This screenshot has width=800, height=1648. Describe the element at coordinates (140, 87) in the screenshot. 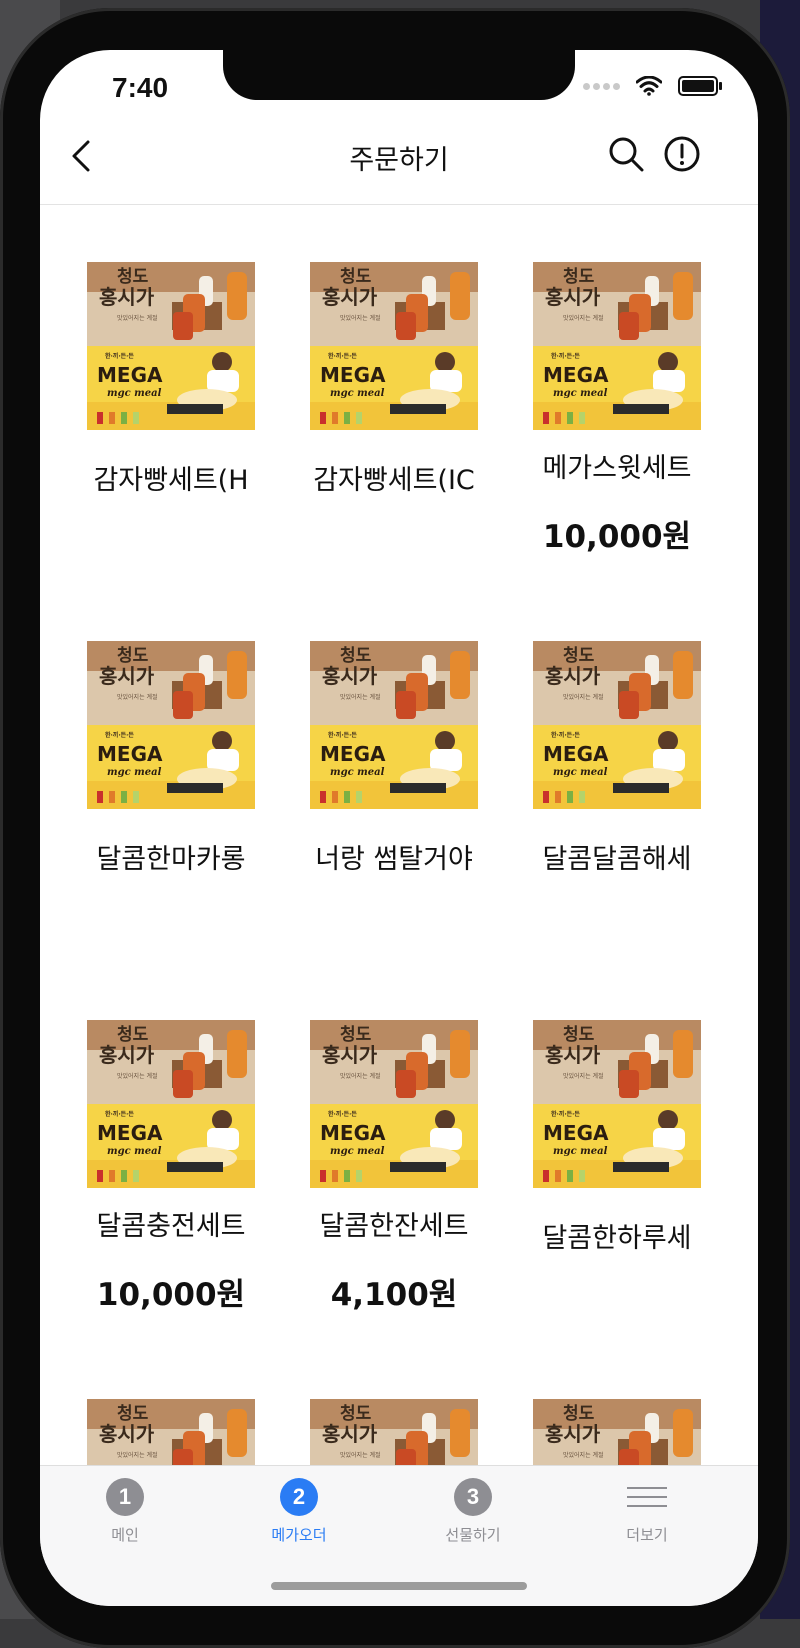

I see `status-time: 7:40` at that location.